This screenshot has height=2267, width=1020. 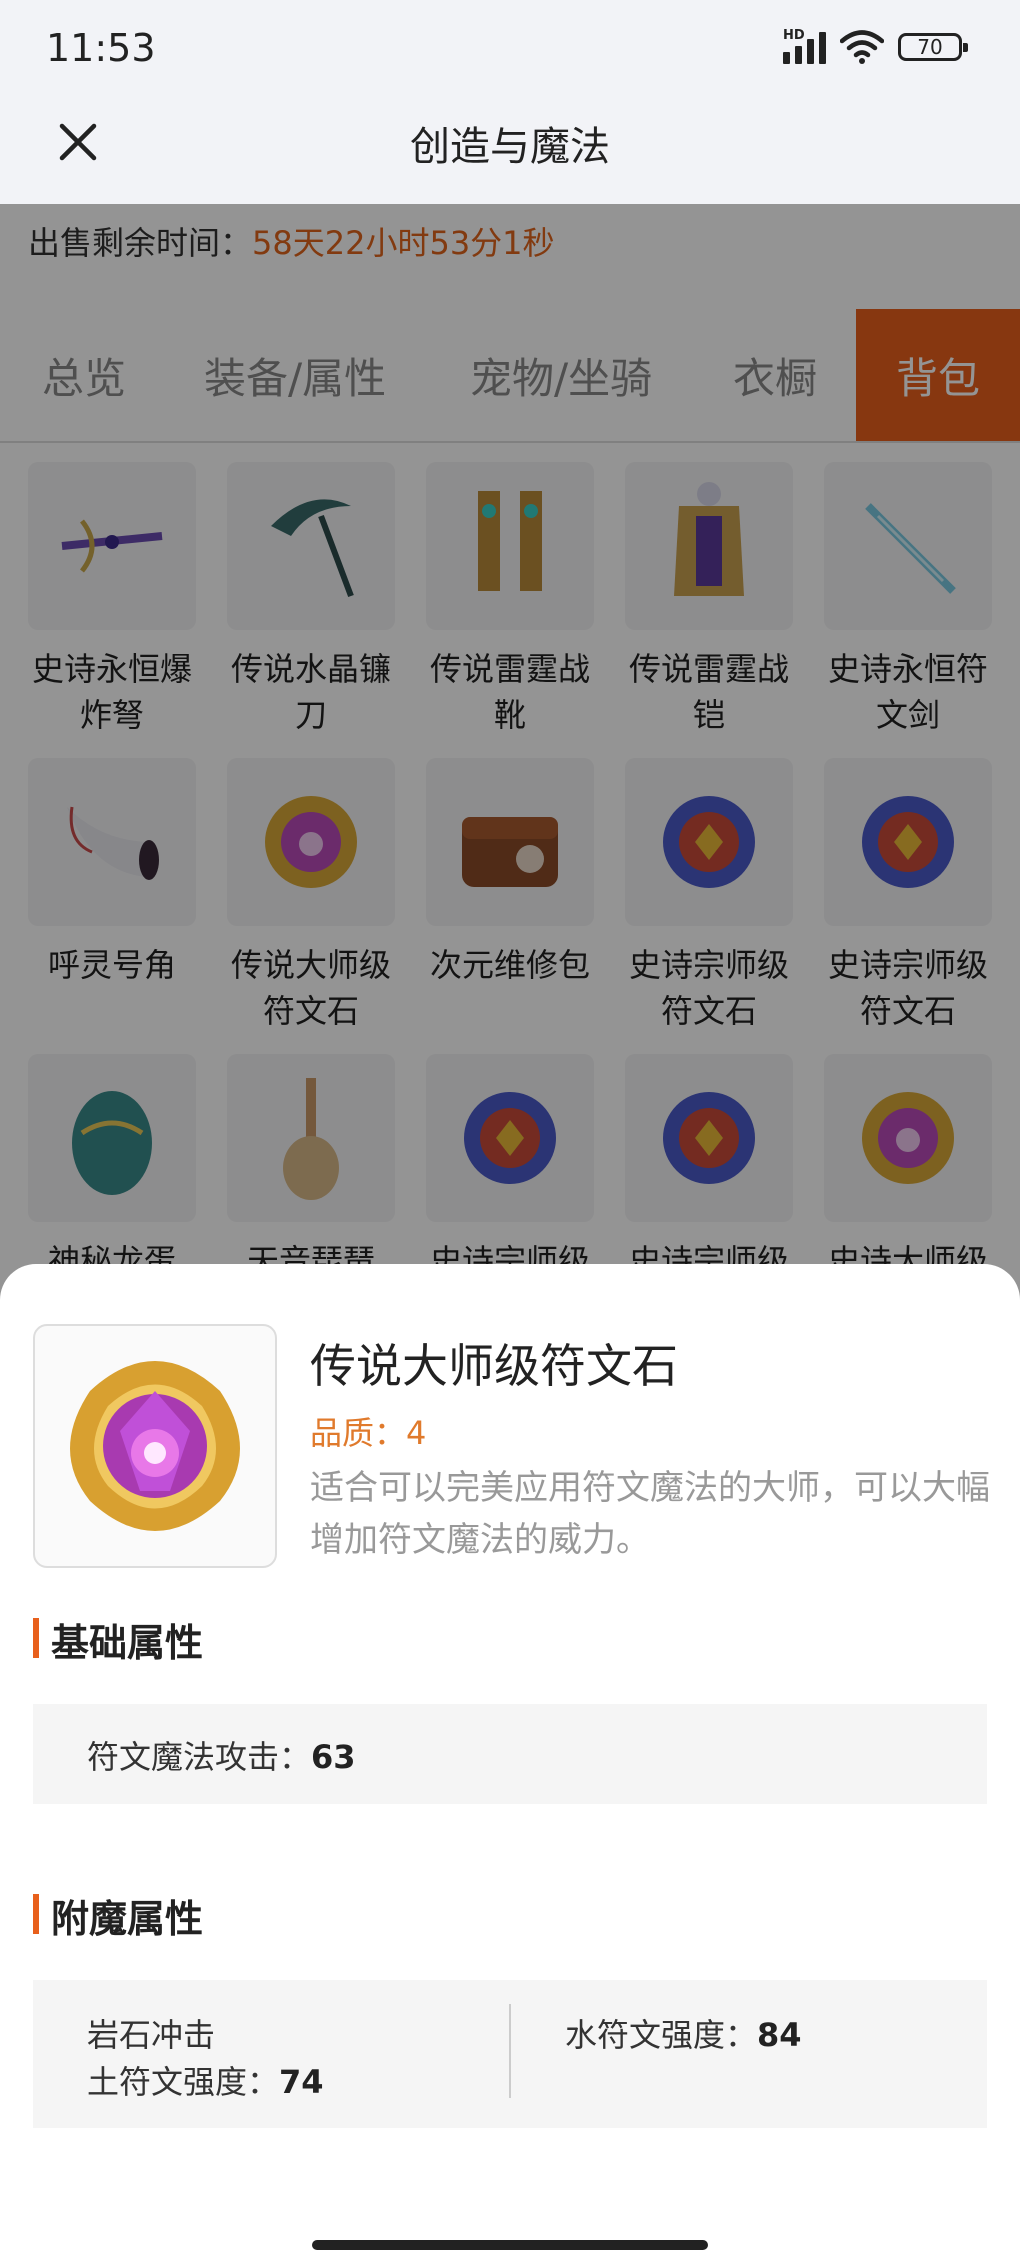 I want to click on basic-attributes-heading: 基础属性, so click(x=118, y=1639).